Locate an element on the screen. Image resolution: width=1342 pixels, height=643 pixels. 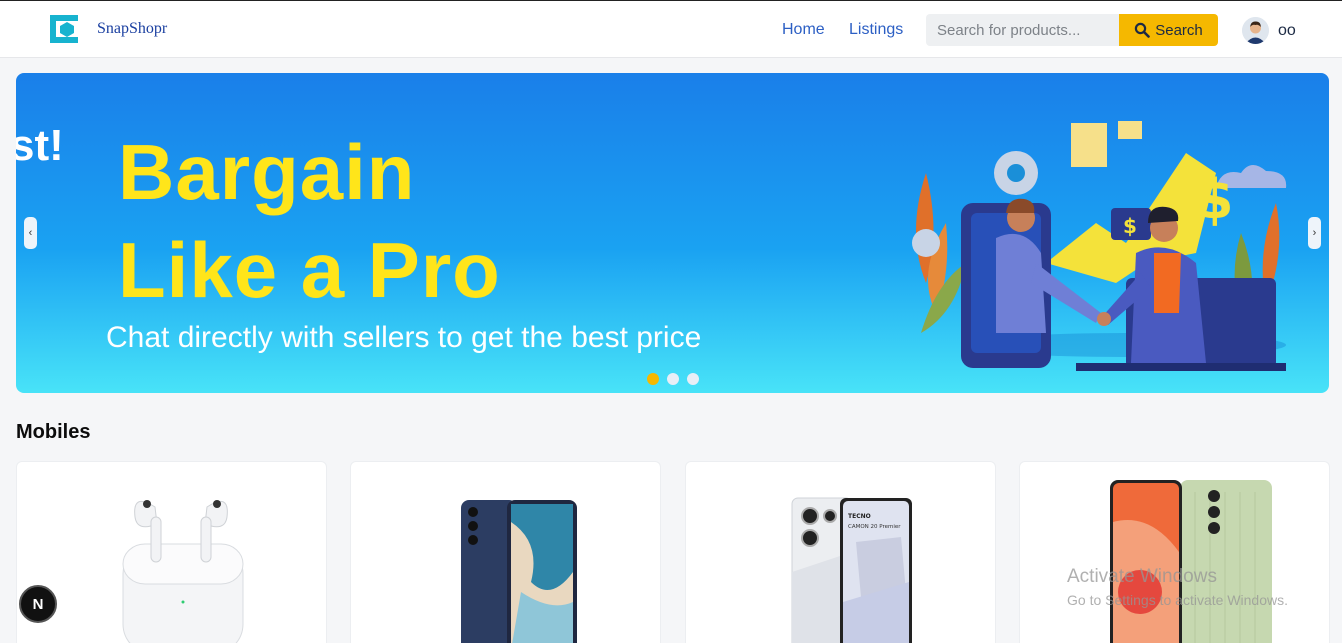
product-card: TECNO CAMON 20 Premier is located at coordinates (840, 552).